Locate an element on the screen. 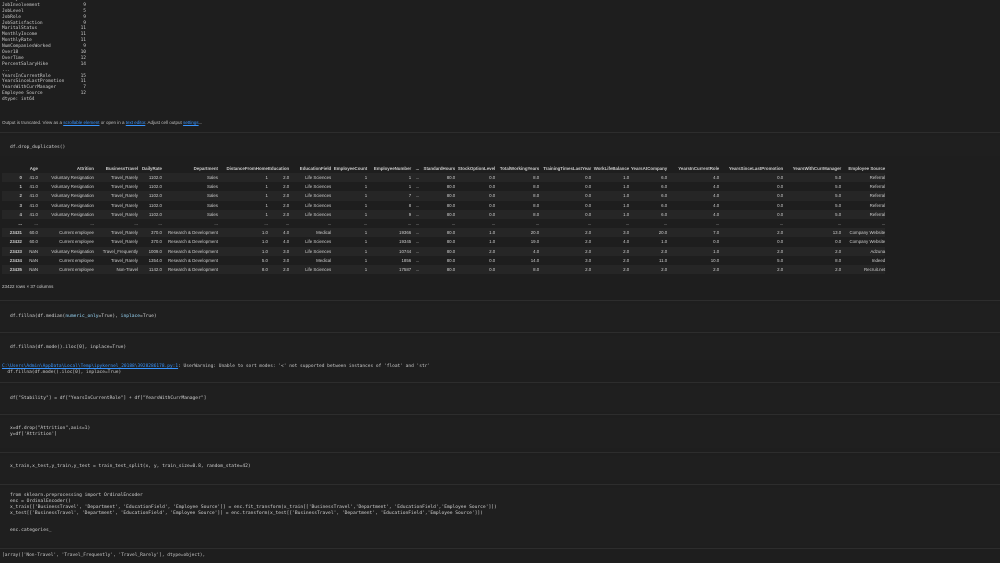 This screenshot has width=1000, height=563. scrollable-element-link: scrollable element is located at coordinates (81, 122).